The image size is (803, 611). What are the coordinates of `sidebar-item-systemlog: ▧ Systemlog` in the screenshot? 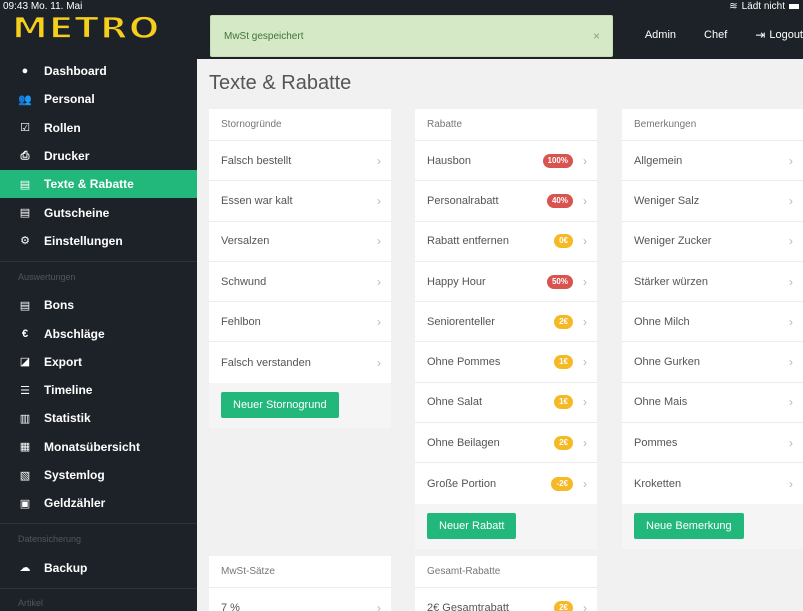 It's located at (98, 475).